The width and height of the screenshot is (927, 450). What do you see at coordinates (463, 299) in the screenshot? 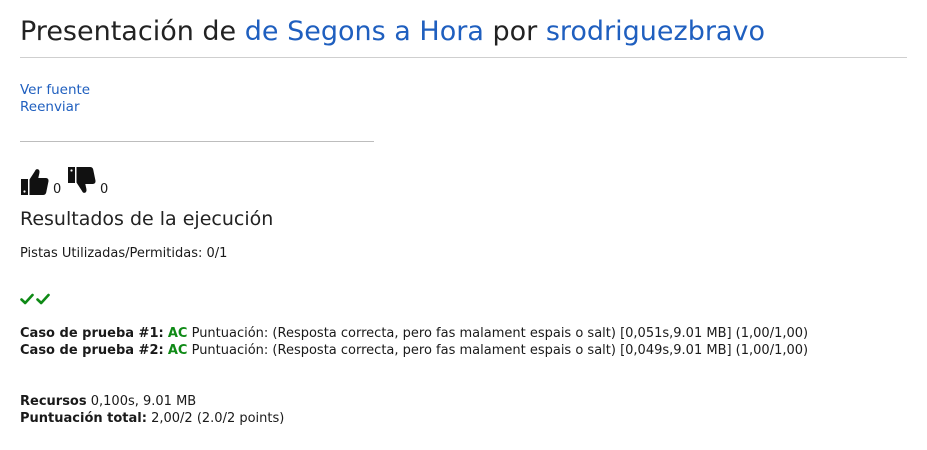
I see `test-status-icons` at bounding box center [463, 299].